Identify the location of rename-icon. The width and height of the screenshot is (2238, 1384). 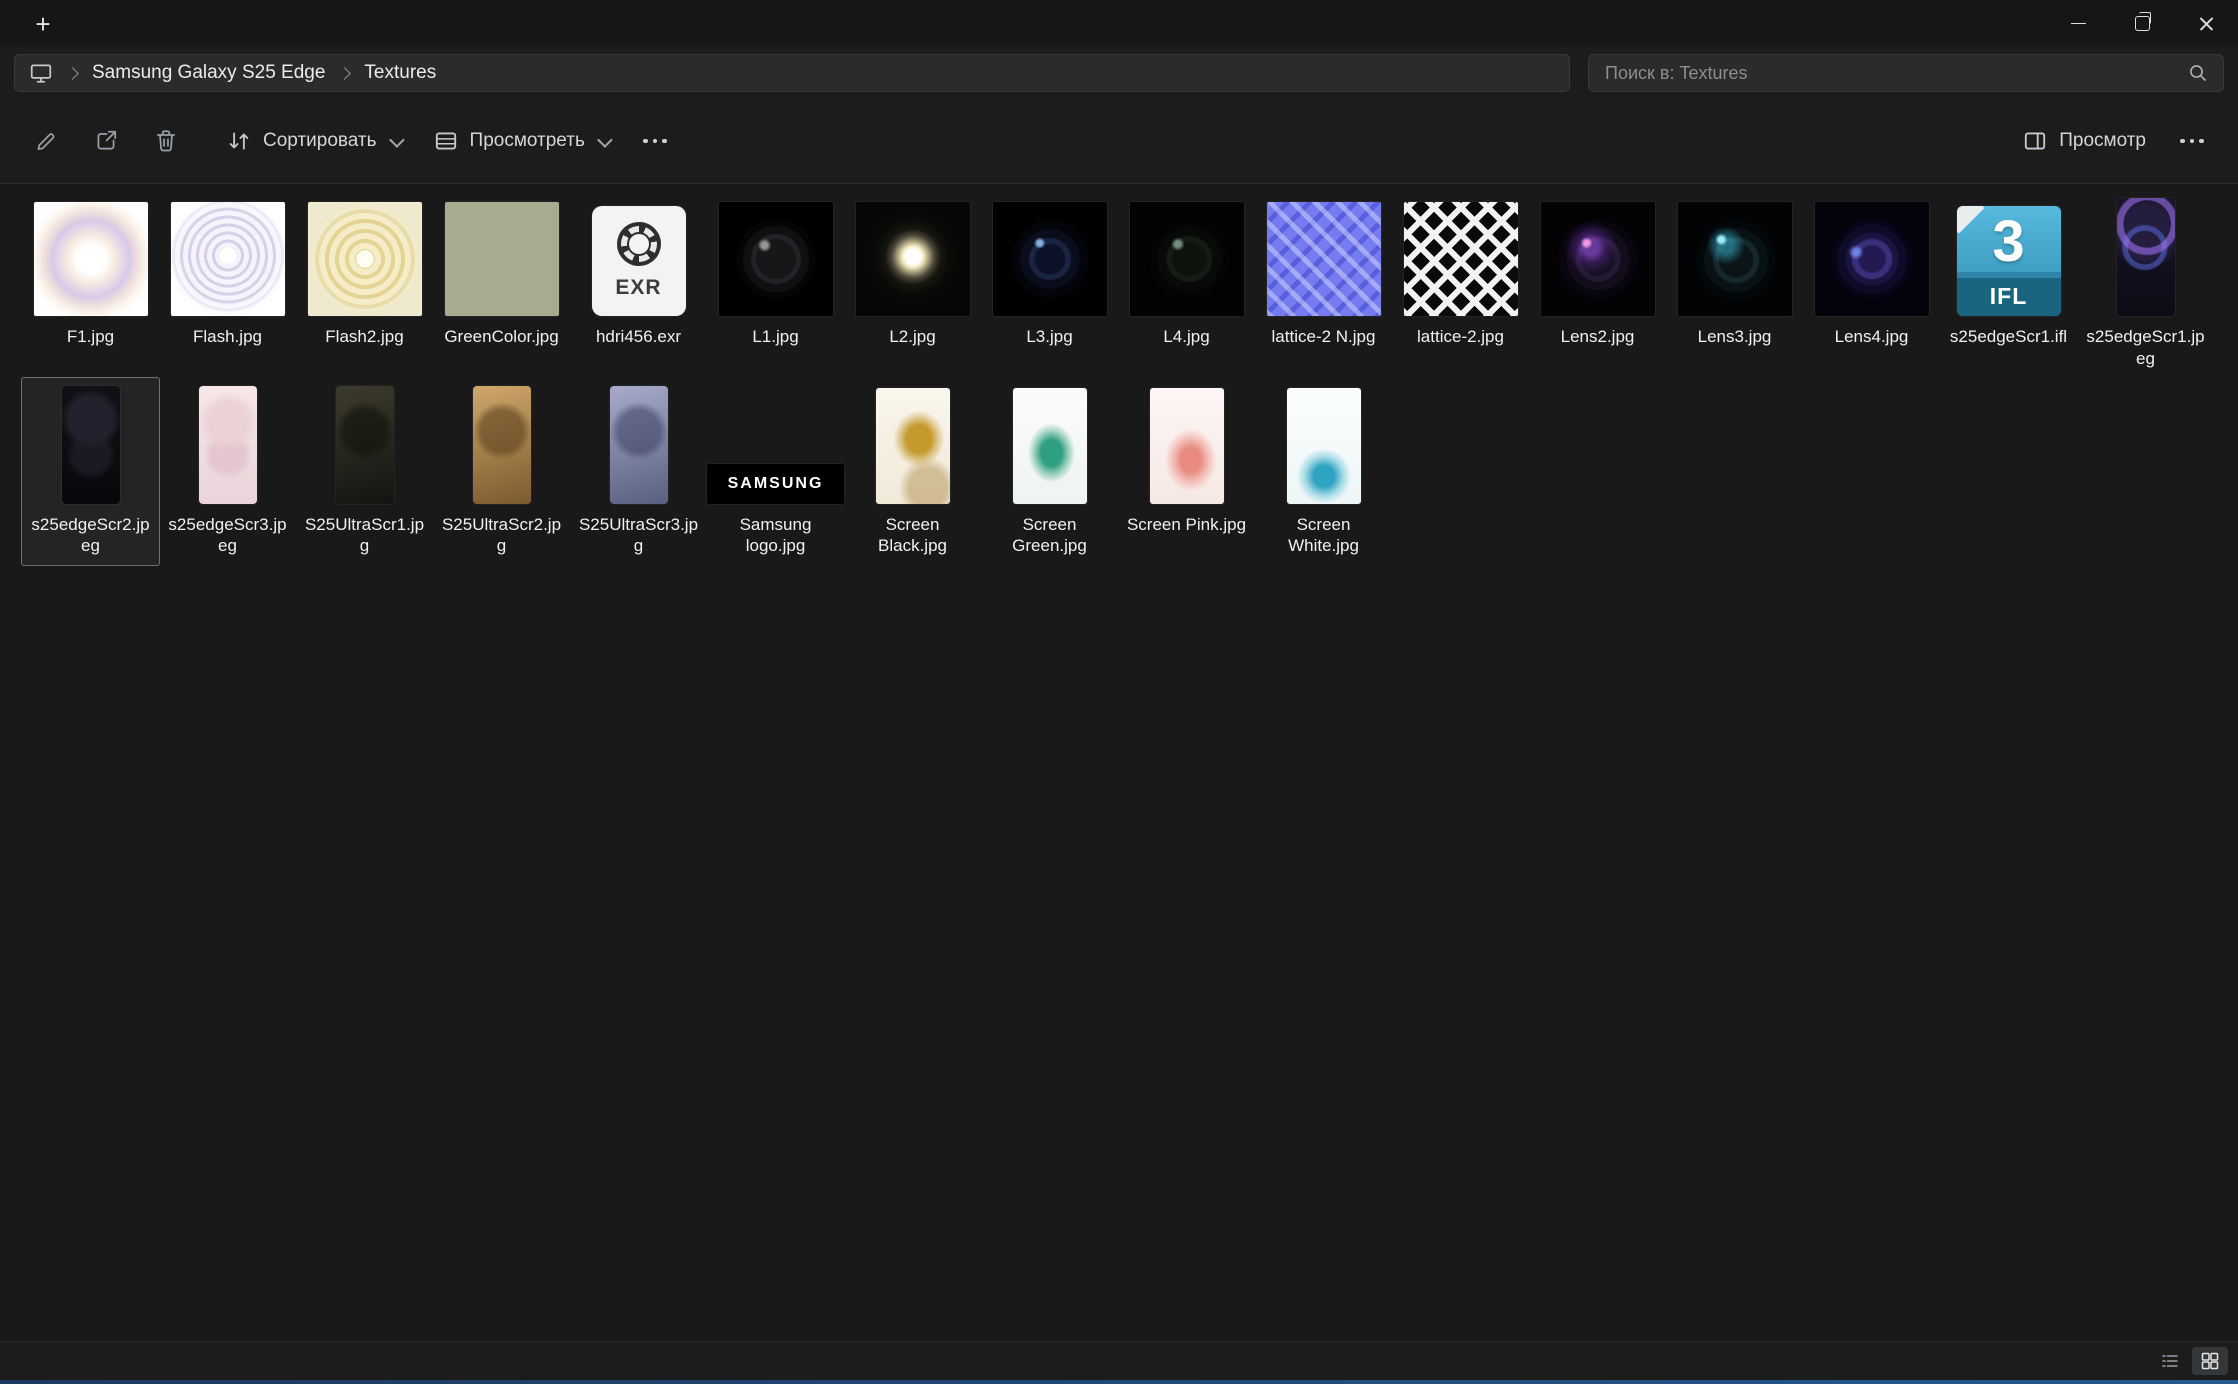
(46, 141).